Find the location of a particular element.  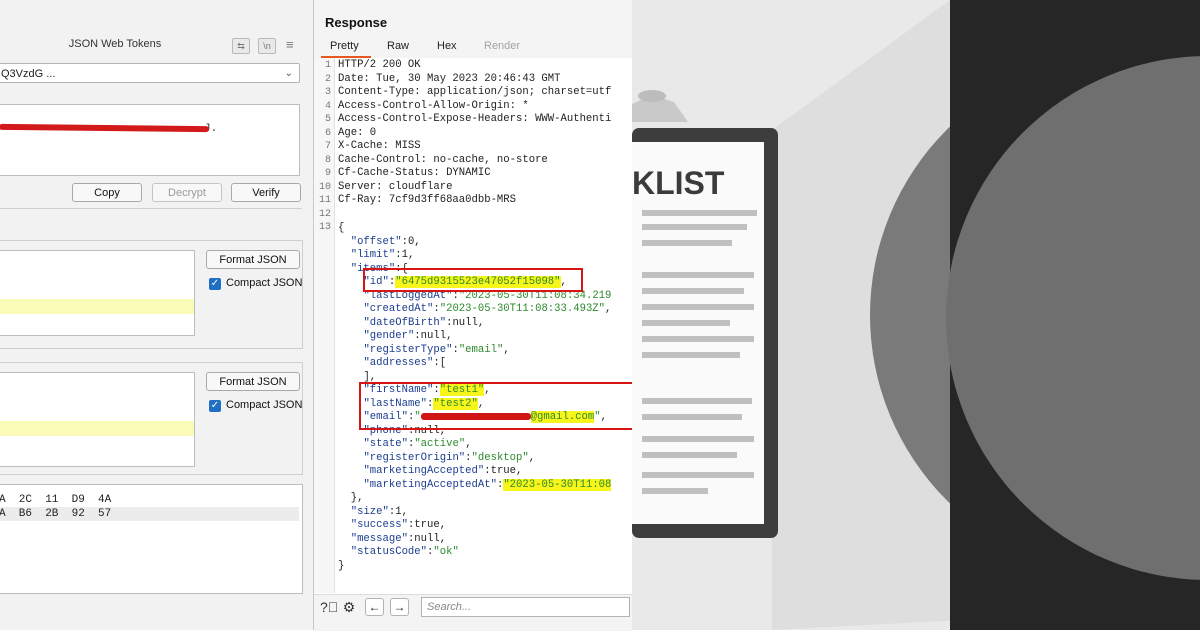

header-line: X-Cache: MISS is located at coordinates (379, 146).